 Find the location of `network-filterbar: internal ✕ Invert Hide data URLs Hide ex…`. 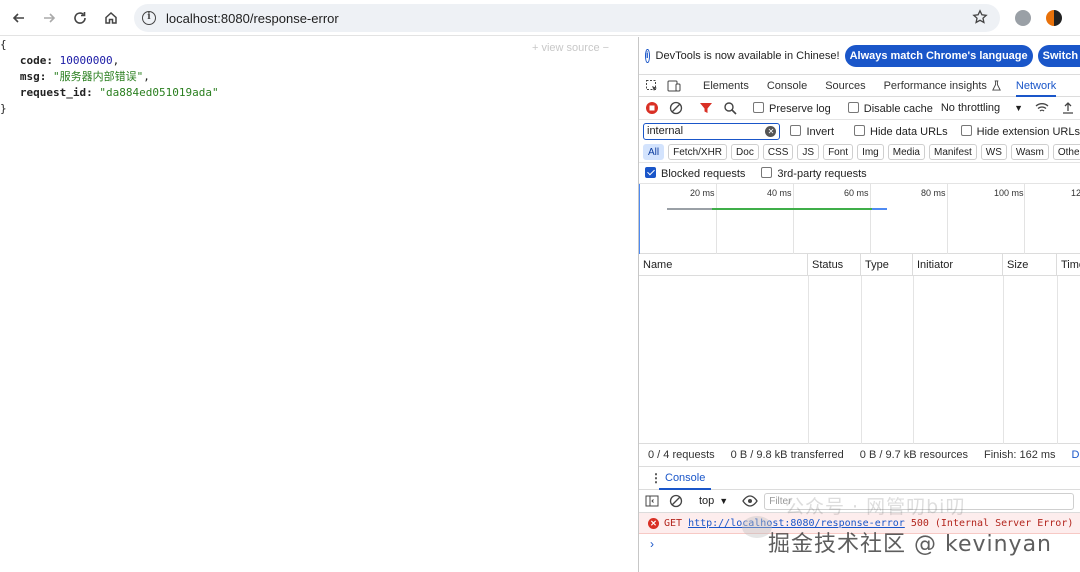

network-filterbar: internal ✕ Invert Hide data URLs Hide ex… is located at coordinates (859, 131).